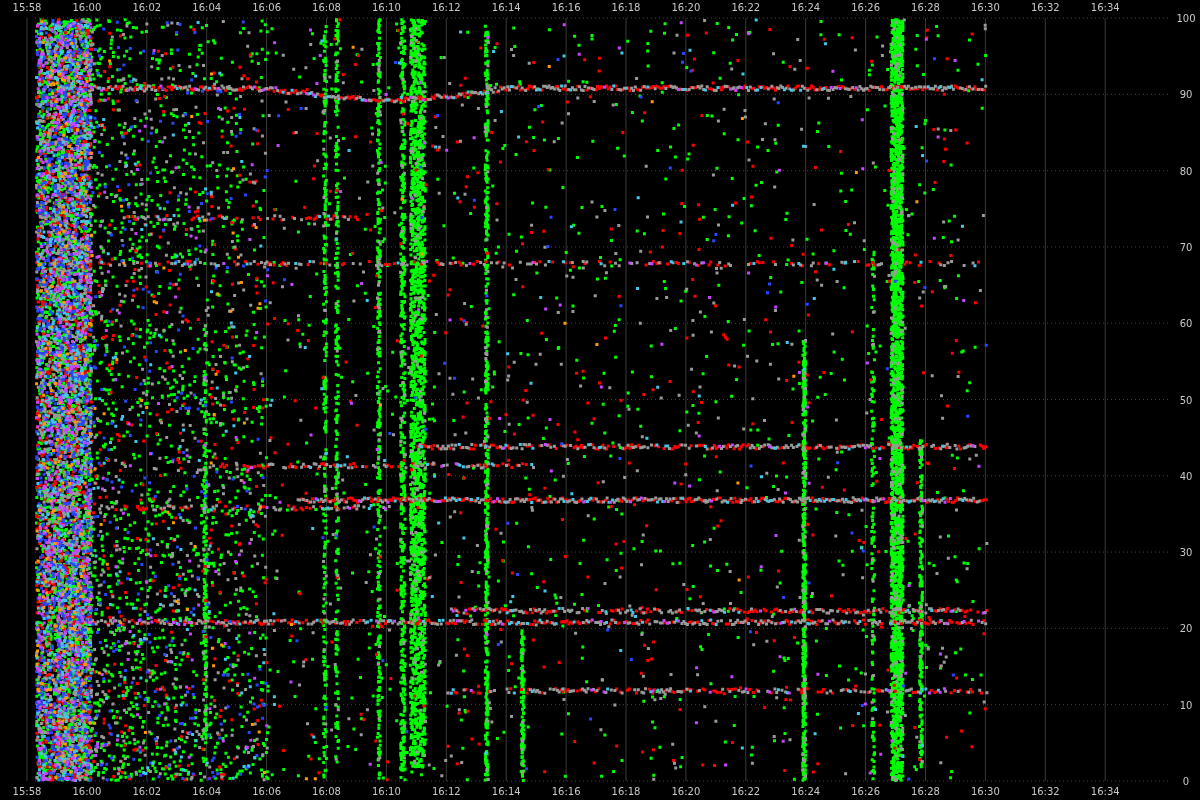 This screenshot has width=1200, height=800. Describe the element at coordinates (1186, 781) in the screenshot. I see `value-axis-label: 0` at that location.